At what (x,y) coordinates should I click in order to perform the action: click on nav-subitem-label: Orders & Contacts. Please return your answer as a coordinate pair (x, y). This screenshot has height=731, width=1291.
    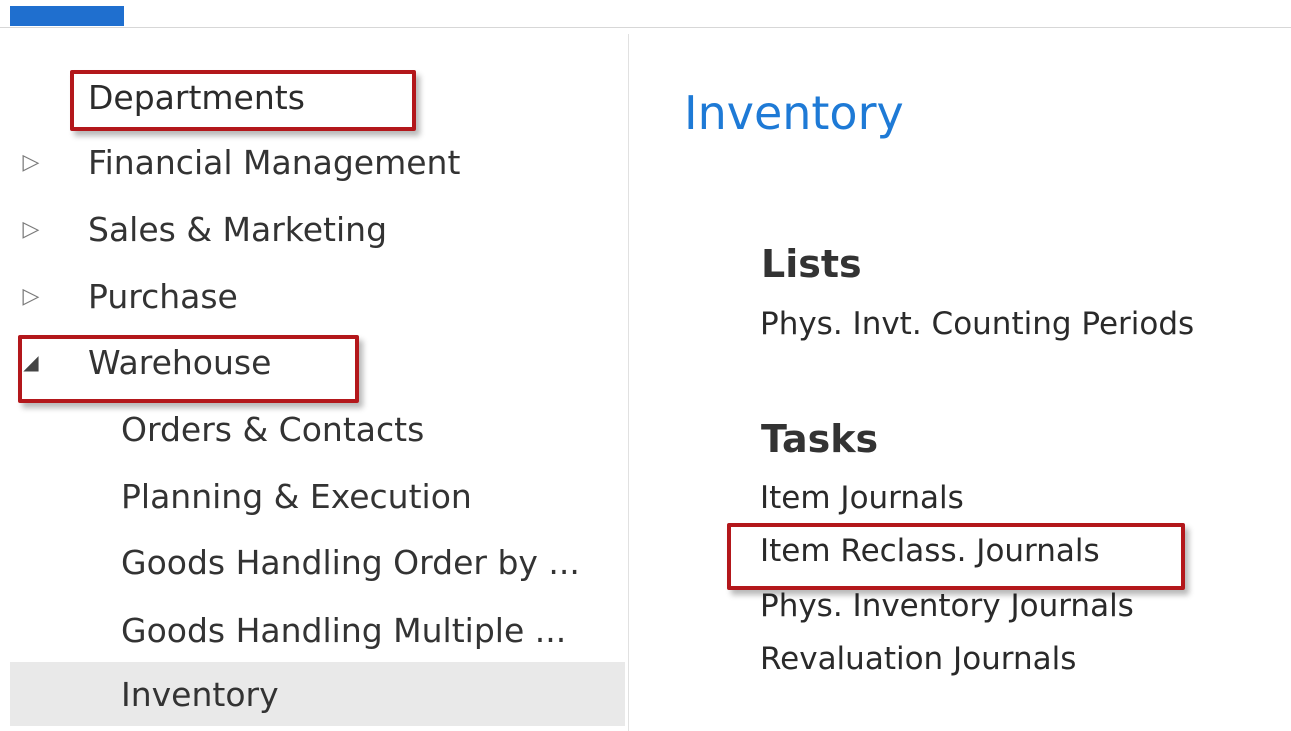
    Looking at the image, I should click on (273, 429).